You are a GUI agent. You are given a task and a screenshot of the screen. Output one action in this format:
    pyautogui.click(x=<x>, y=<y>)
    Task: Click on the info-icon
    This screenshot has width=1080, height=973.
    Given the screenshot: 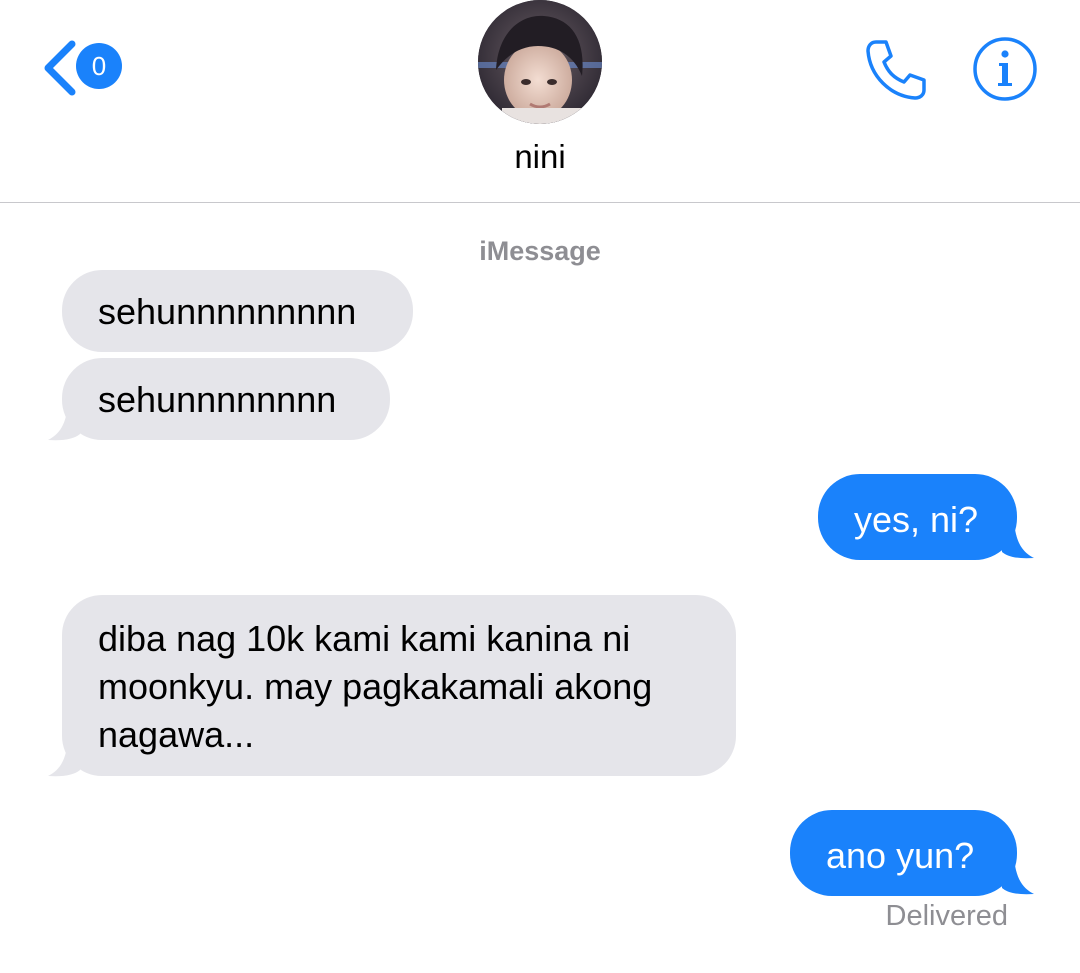 What is the action you would take?
    pyautogui.click(x=1005, y=69)
    